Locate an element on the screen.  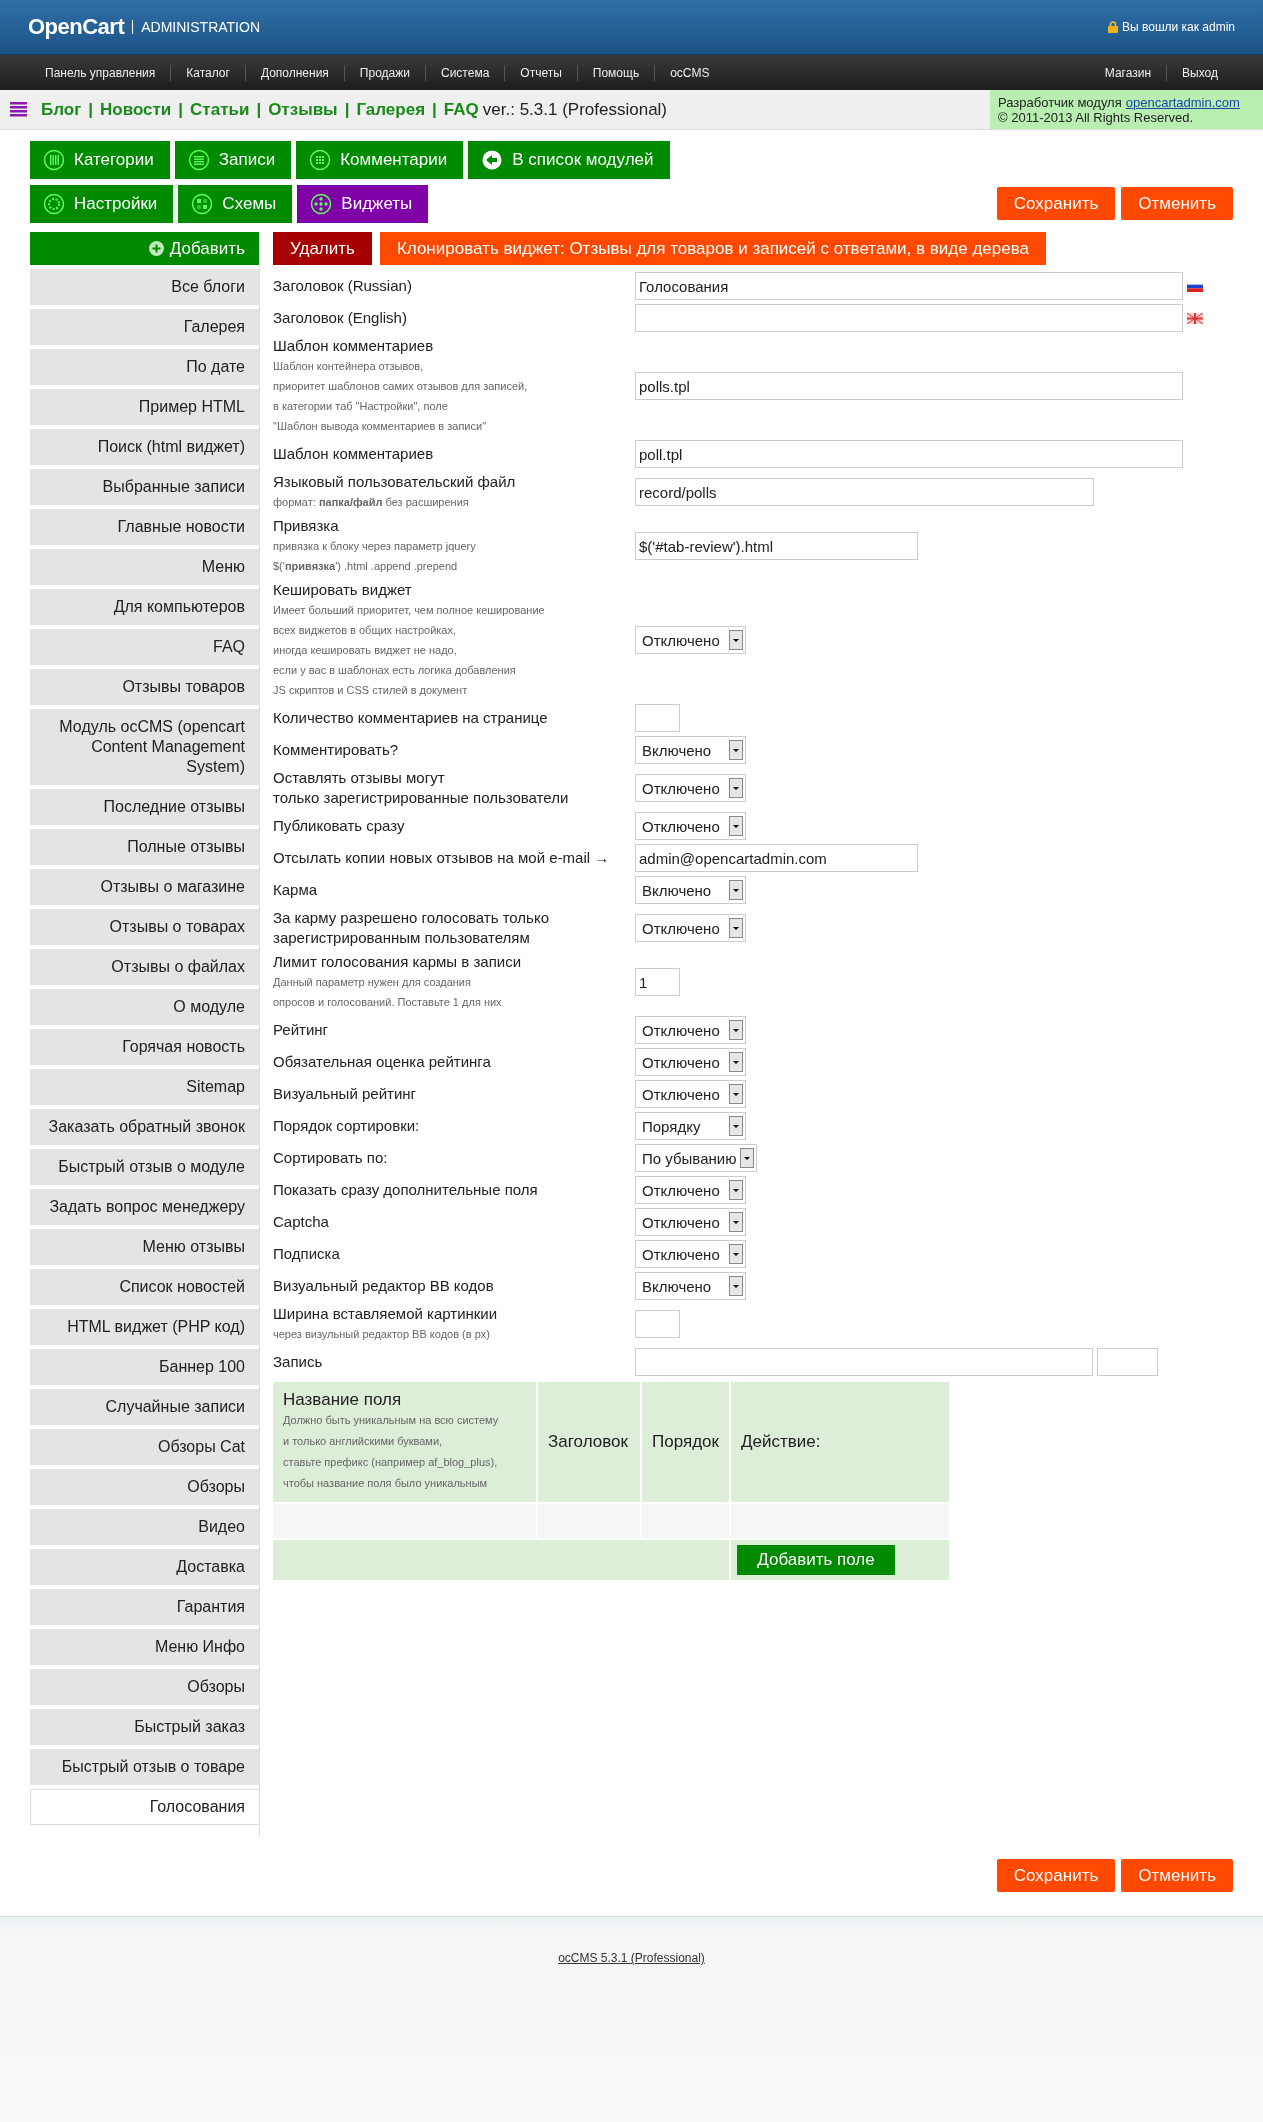
sidebar-item: Случайные записи is located at coordinates (144, 1407).